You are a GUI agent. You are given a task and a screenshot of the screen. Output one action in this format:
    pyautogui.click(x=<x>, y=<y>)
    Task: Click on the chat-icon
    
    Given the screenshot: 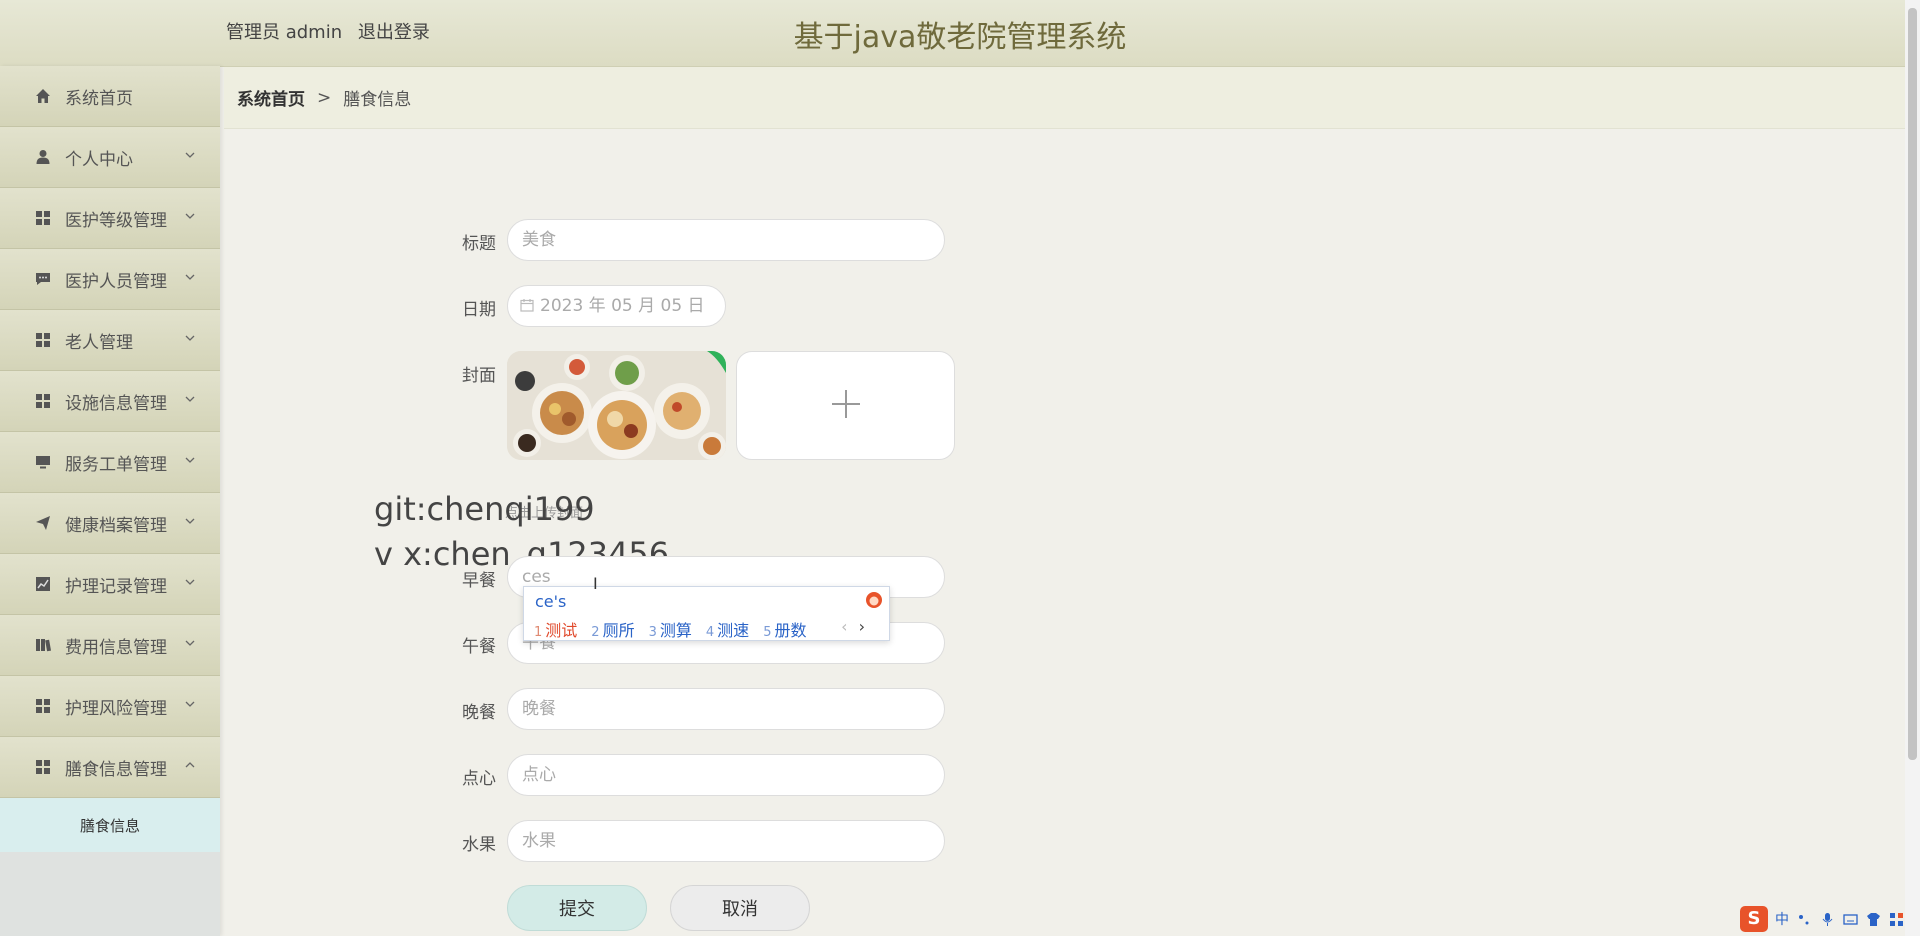 What is the action you would take?
    pyautogui.click(x=43, y=279)
    